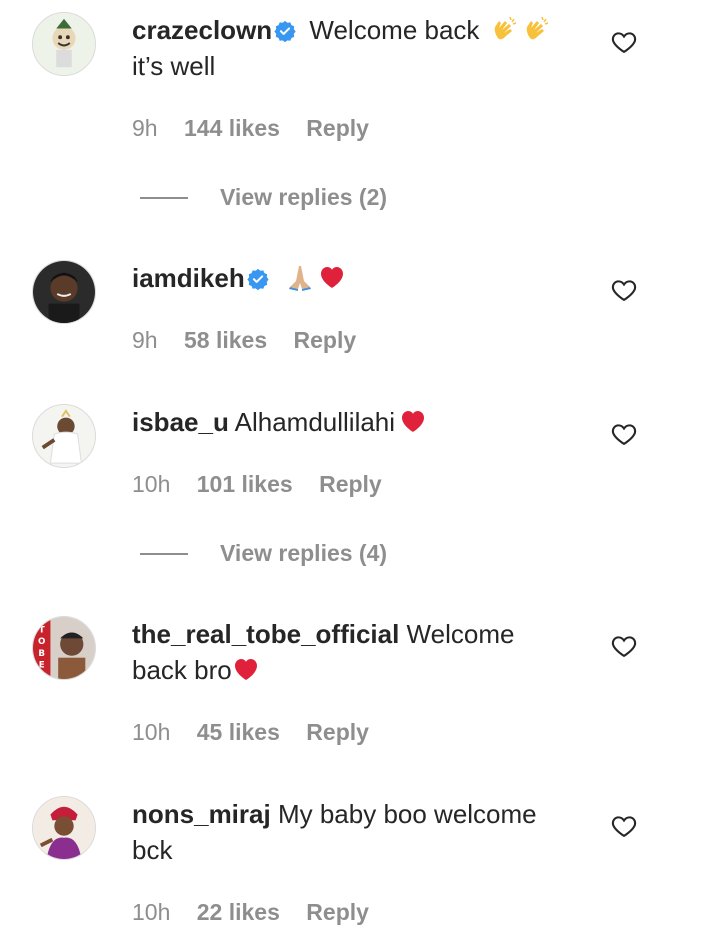  What do you see at coordinates (41, 654) in the screenshot?
I see `svg-text: B` at bounding box center [41, 654].